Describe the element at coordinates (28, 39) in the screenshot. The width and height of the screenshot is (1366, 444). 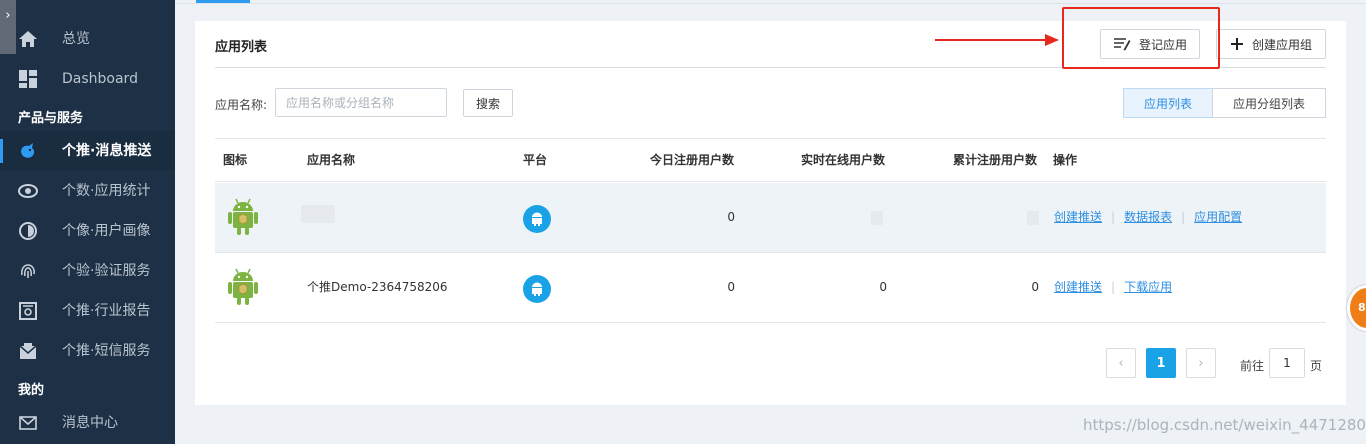
I see `home-icon` at that location.